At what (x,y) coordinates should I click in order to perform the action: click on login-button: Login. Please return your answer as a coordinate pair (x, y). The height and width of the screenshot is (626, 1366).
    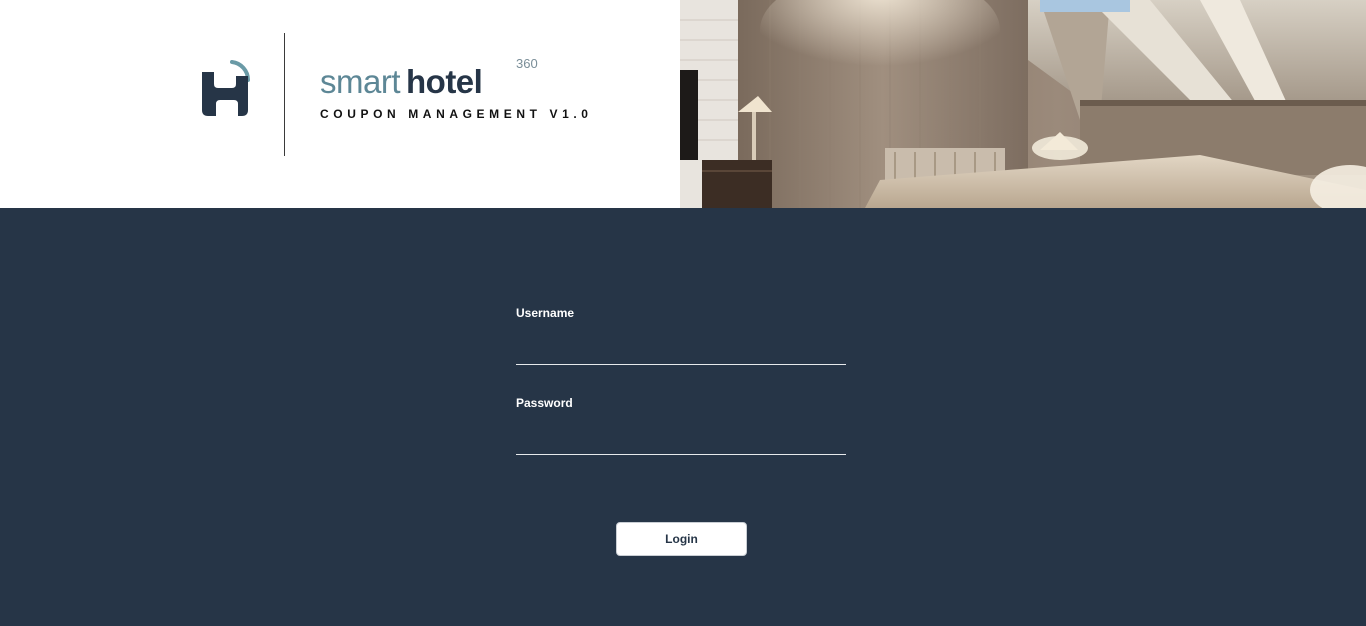
    Looking at the image, I should click on (681, 539).